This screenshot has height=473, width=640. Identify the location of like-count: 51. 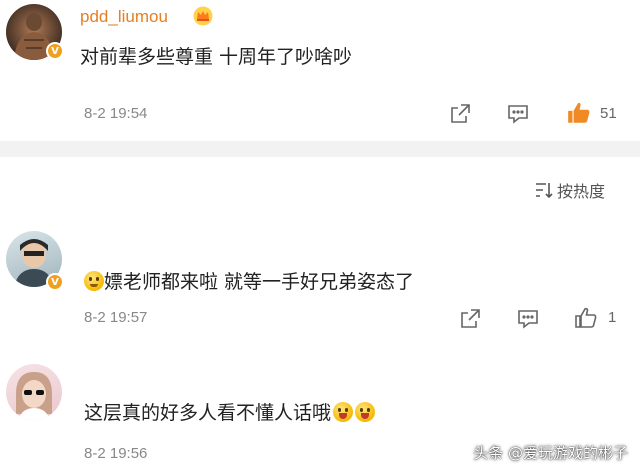
(608, 113).